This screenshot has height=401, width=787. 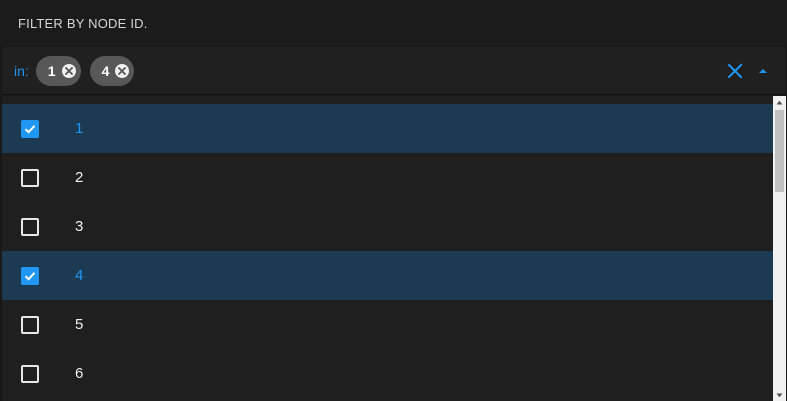 I want to click on filter-bar-actions, so click(x=749, y=71).